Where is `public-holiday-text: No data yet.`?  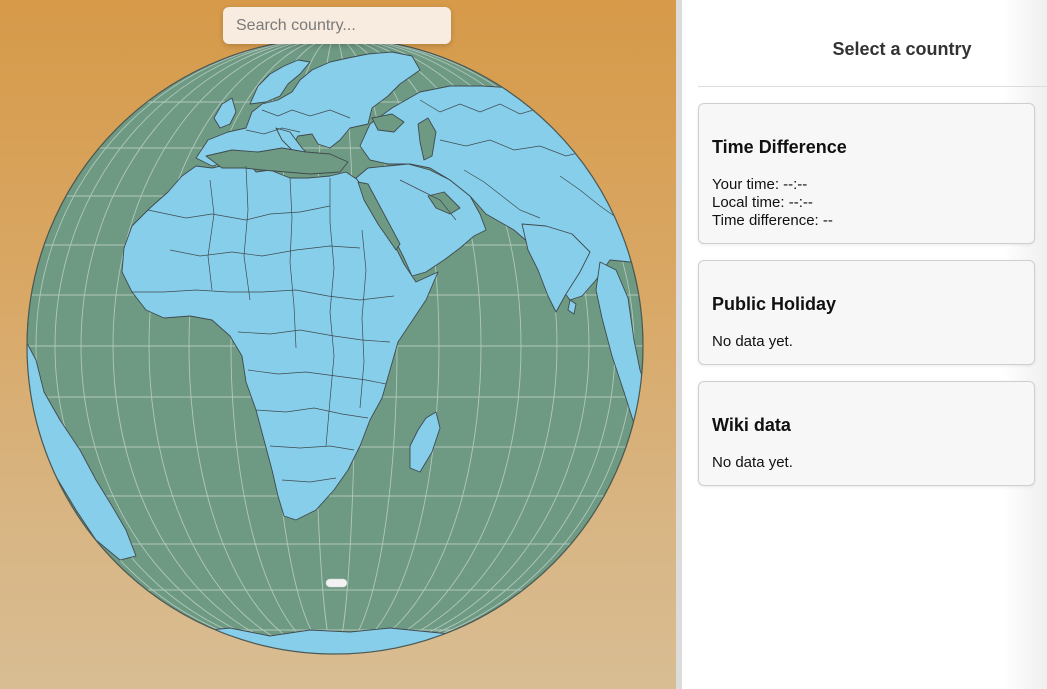 public-holiday-text: No data yet. is located at coordinates (752, 341).